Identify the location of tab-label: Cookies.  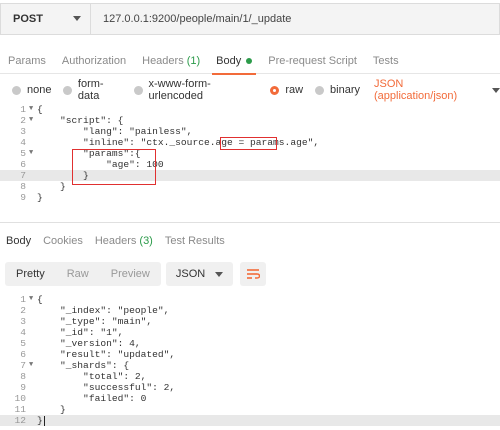
(63, 241).